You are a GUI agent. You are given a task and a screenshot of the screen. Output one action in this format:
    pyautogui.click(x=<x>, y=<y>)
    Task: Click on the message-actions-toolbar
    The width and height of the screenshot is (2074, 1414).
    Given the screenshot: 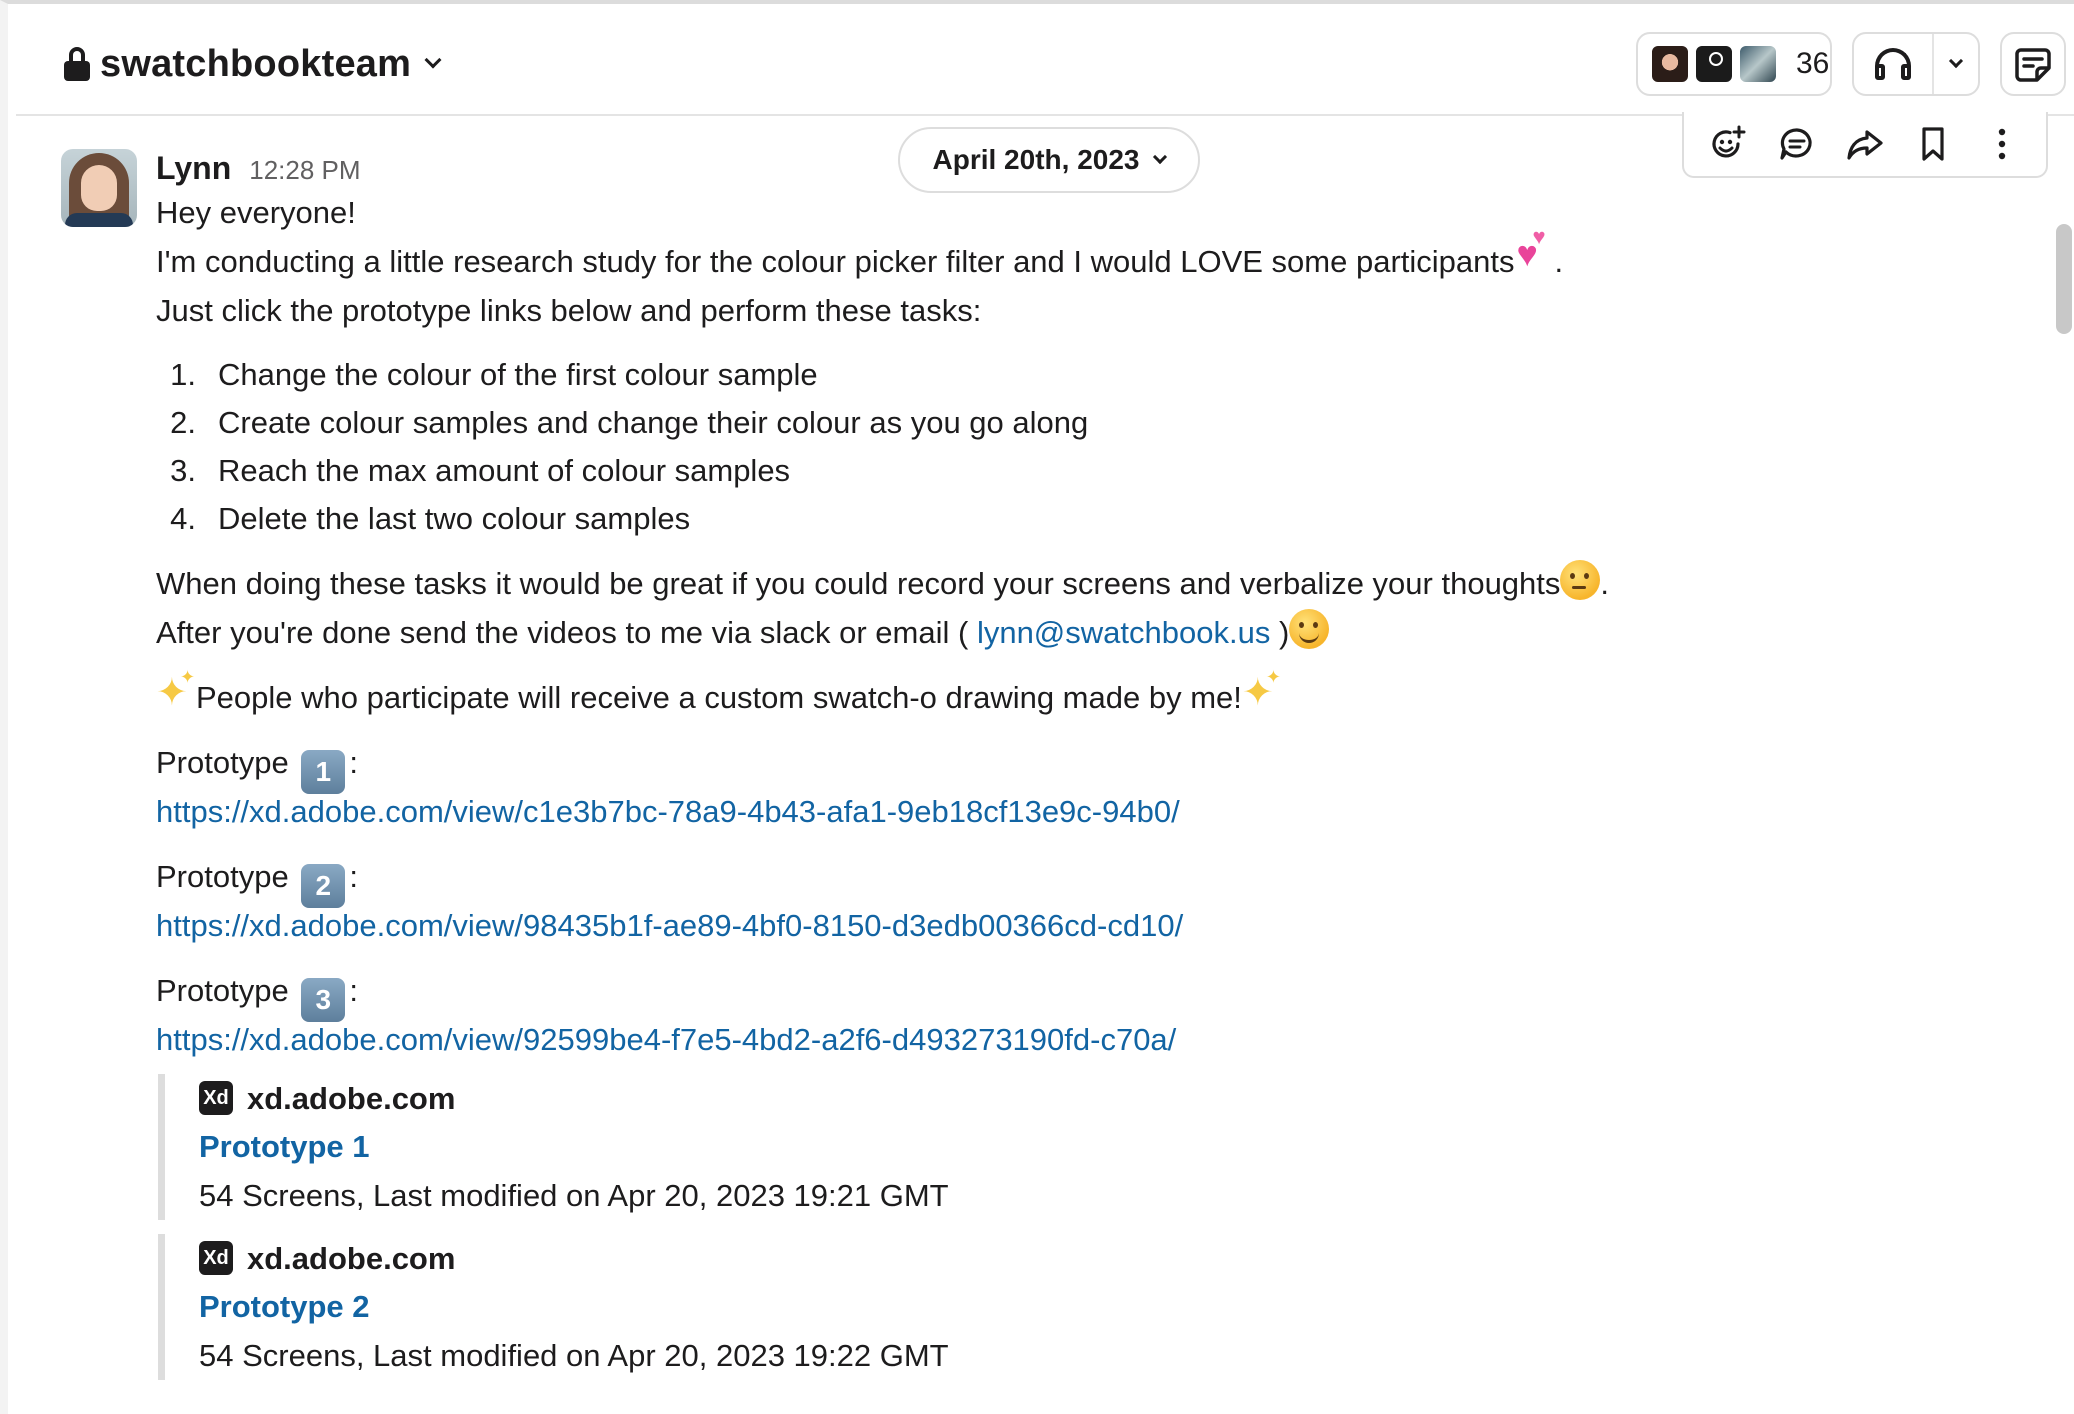 What is the action you would take?
    pyautogui.click(x=1865, y=145)
    